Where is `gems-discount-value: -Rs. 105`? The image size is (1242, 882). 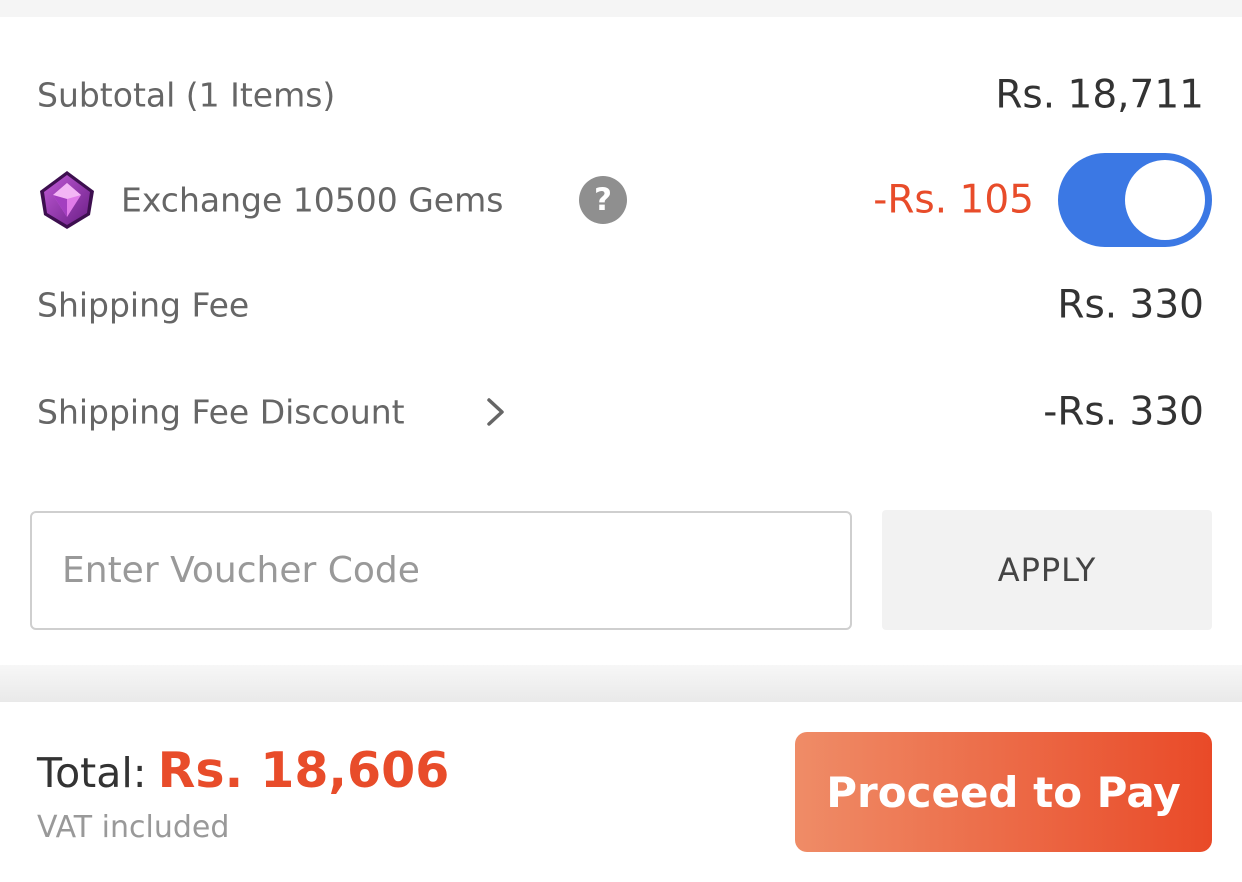 gems-discount-value: -Rs. 105 is located at coordinates (953, 200).